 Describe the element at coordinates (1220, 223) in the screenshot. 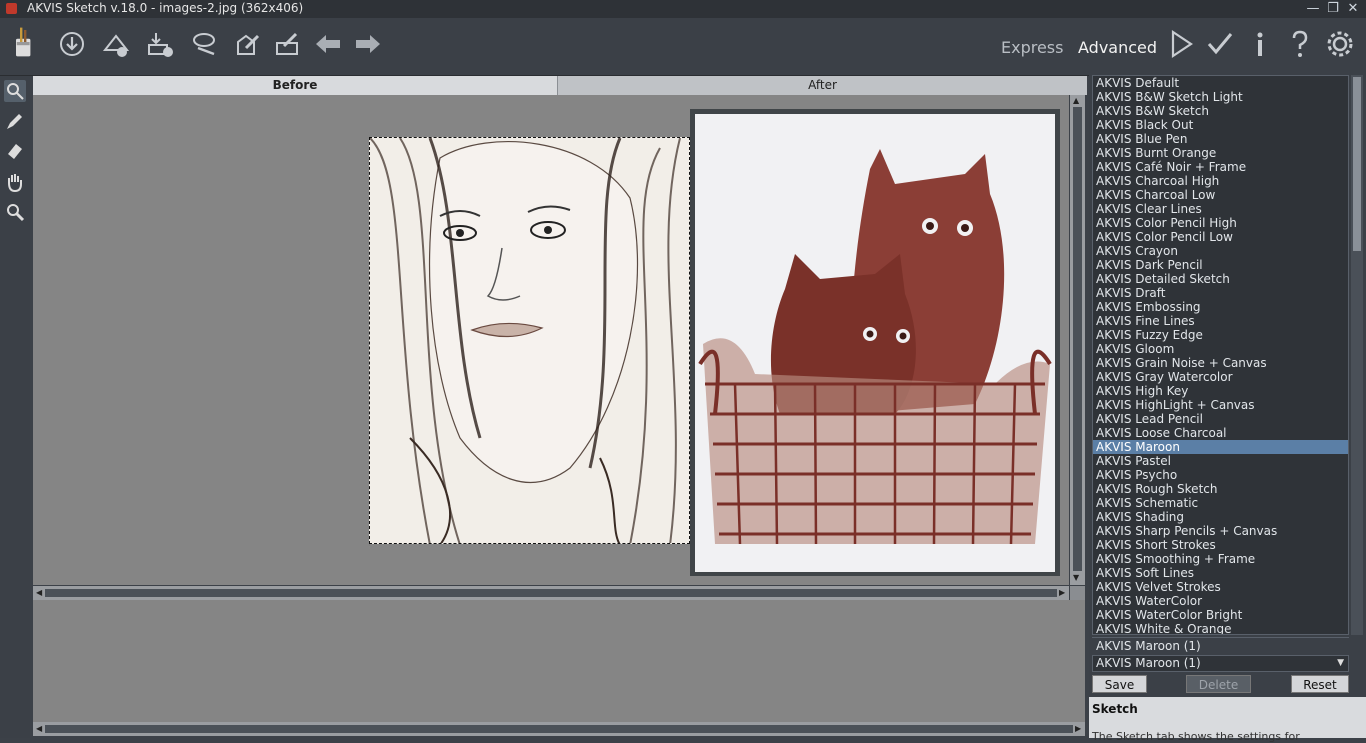

I see `preset-item: AKVIS Color Pencil High` at that location.